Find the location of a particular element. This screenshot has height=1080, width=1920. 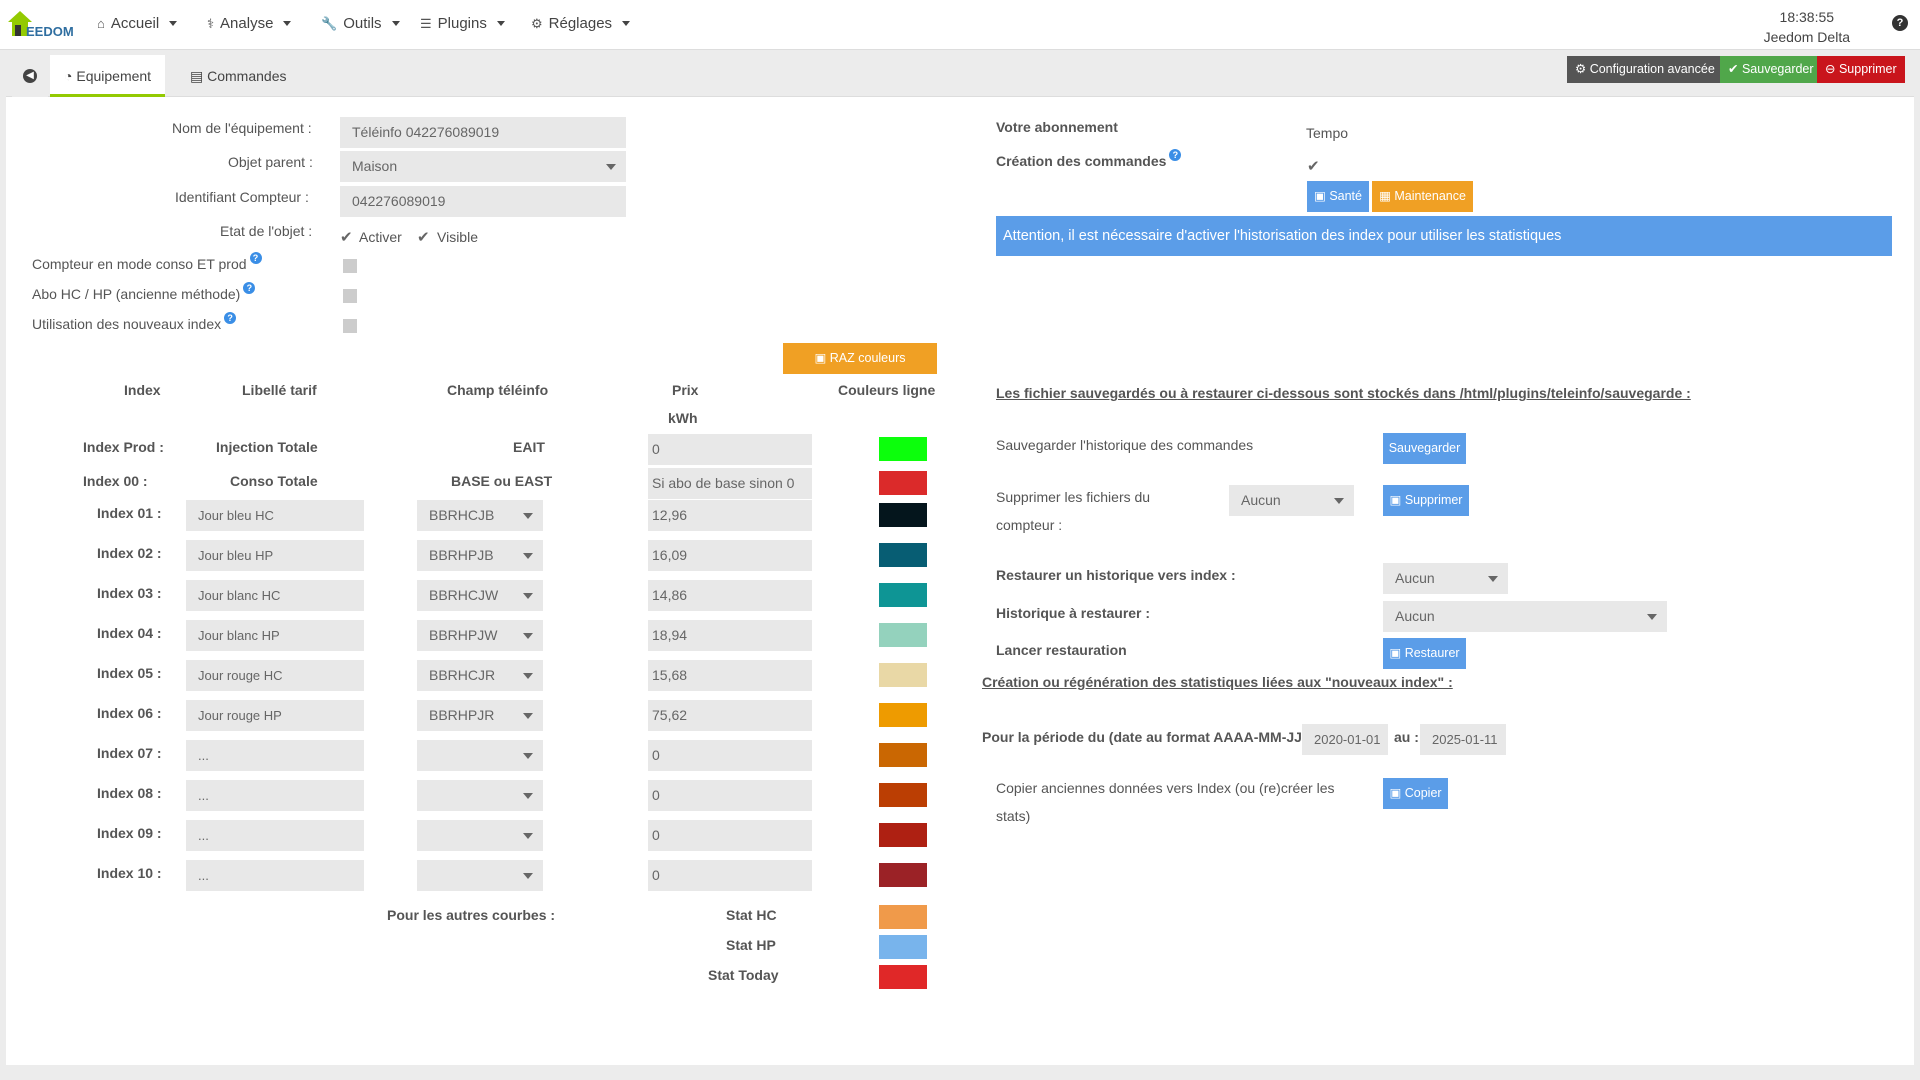

caret-down-icon is located at coordinates (395, 23).